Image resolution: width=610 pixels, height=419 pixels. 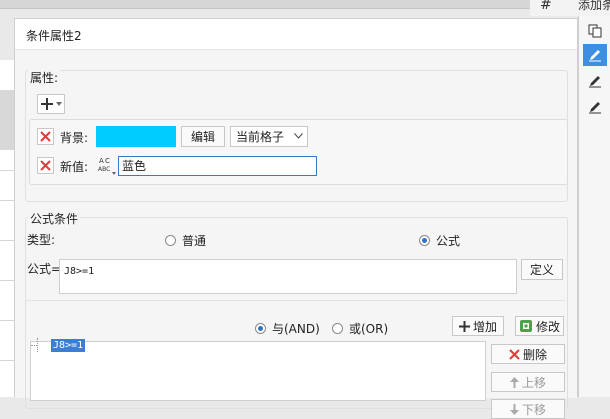 I want to click on scope-select-value: 当前格子, so click(x=260, y=137).